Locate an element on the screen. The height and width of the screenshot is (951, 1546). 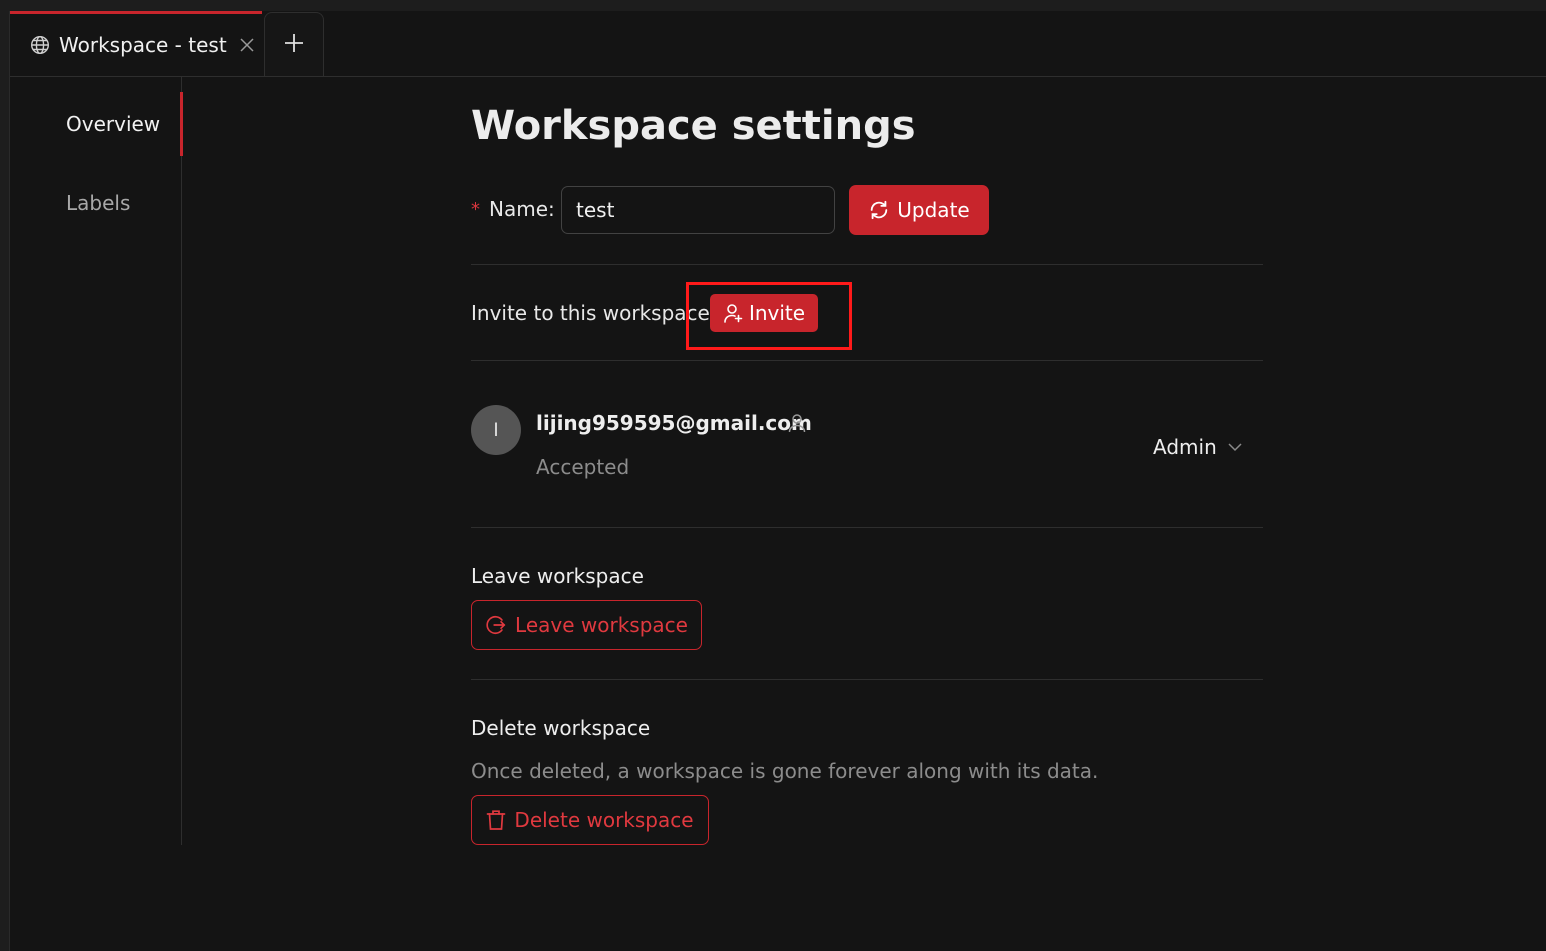
tab-workspace: Workspace - test is located at coordinates (136, 43).